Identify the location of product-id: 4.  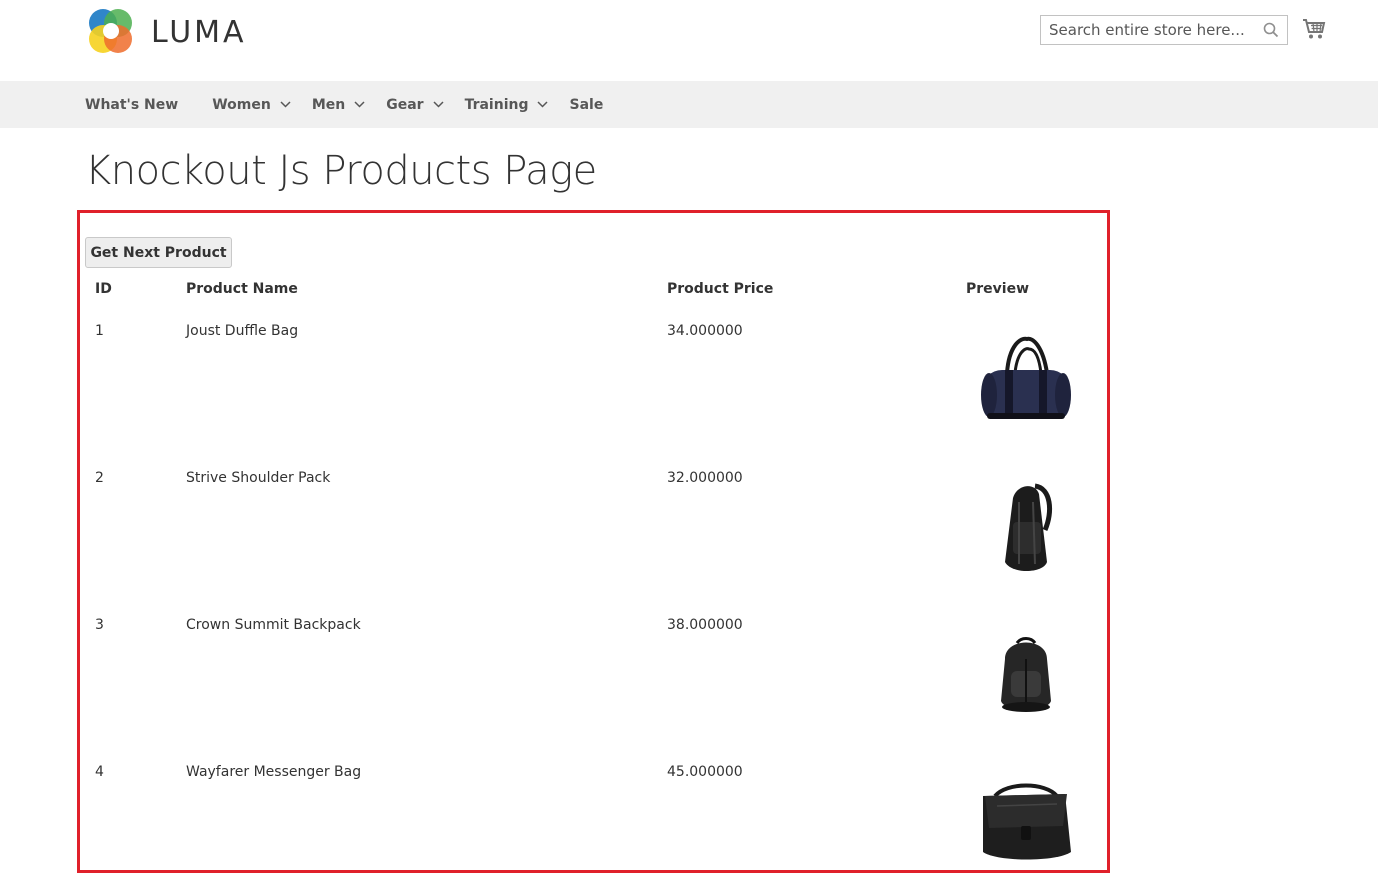
(99, 772).